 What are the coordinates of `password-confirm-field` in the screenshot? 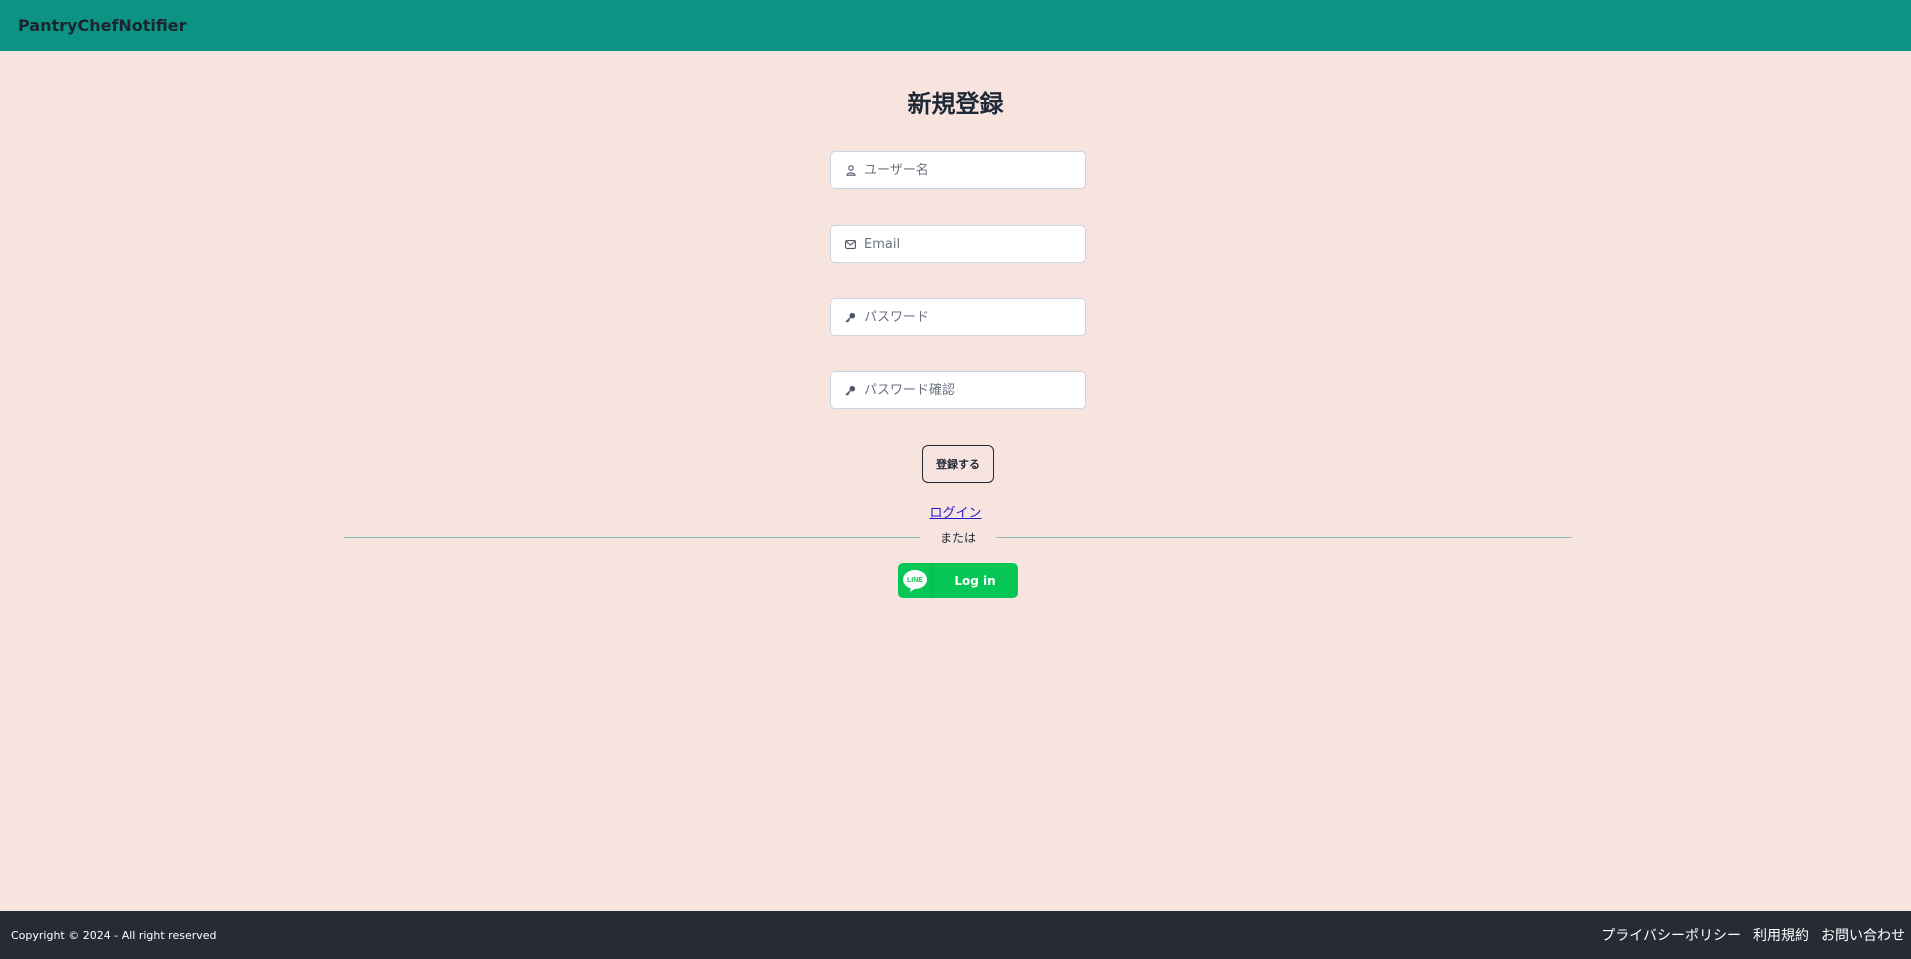 It's located at (958, 390).